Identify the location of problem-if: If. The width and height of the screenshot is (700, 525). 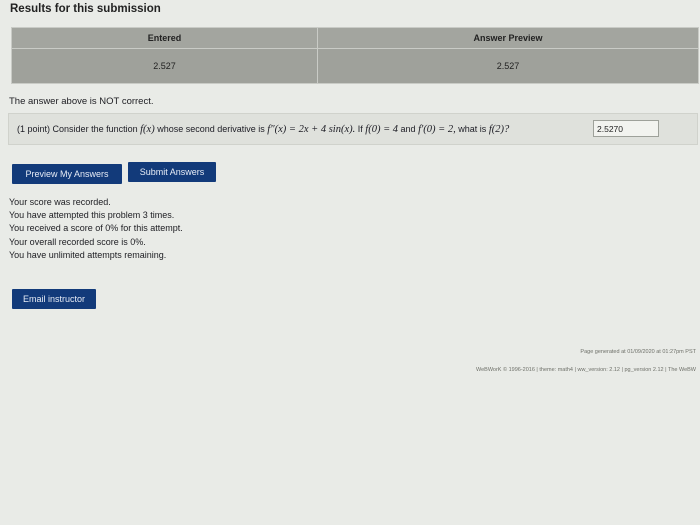
(360, 129).